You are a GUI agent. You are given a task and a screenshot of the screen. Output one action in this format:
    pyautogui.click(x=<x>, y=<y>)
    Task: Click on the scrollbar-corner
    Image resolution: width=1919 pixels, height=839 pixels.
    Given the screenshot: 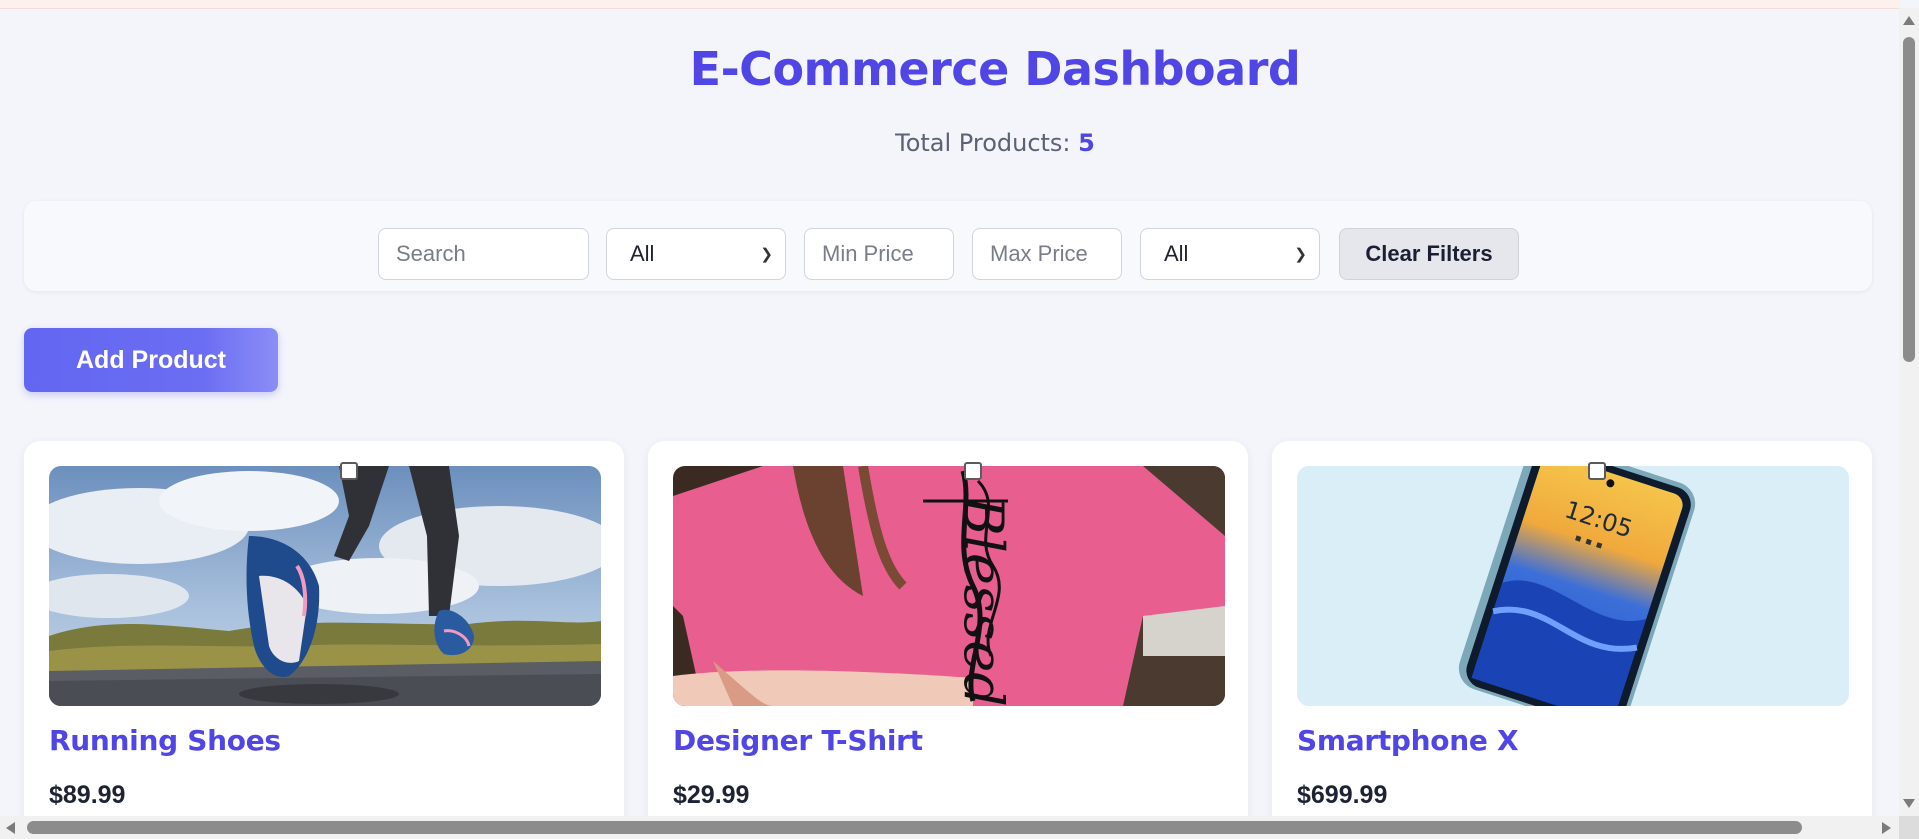 What is the action you would take?
    pyautogui.click(x=1909, y=827)
    